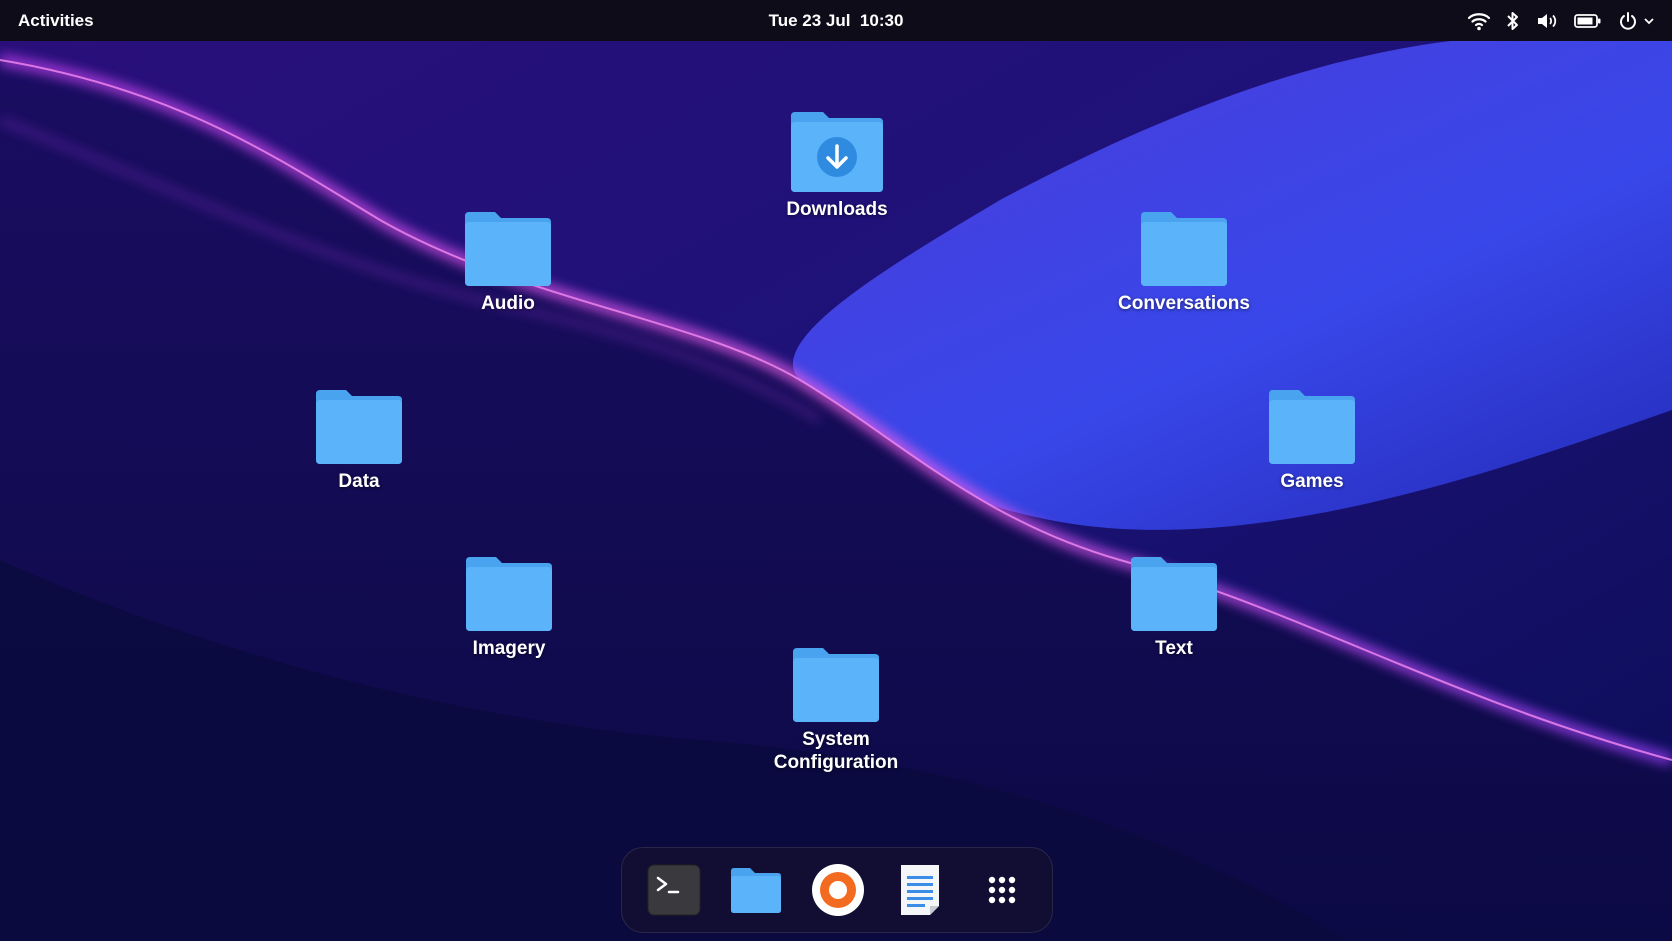  I want to click on app-grid-icon, so click(1002, 890).